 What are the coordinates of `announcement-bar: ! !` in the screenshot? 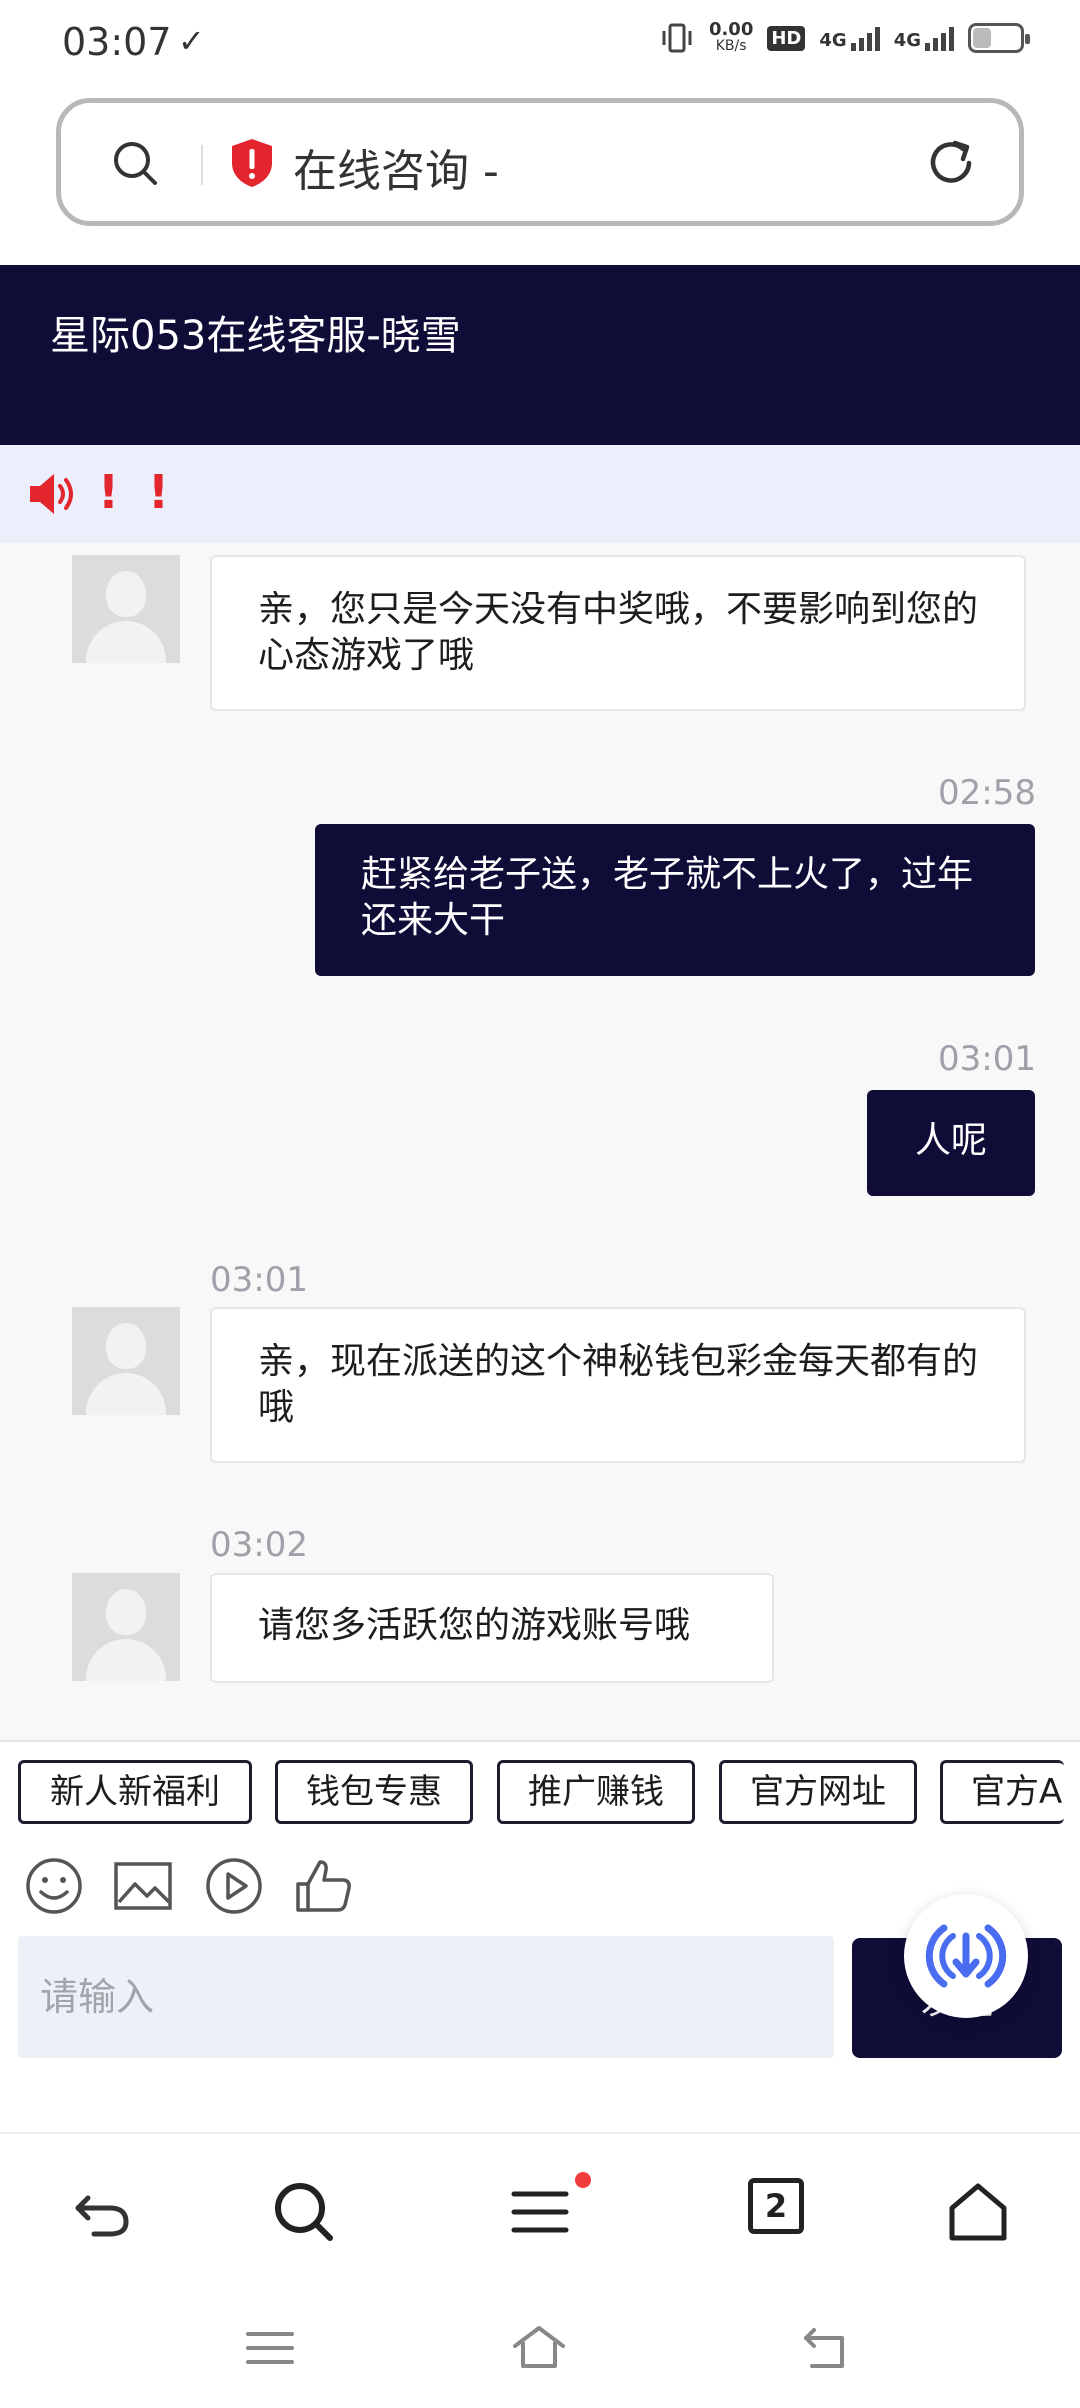 It's located at (540, 494).